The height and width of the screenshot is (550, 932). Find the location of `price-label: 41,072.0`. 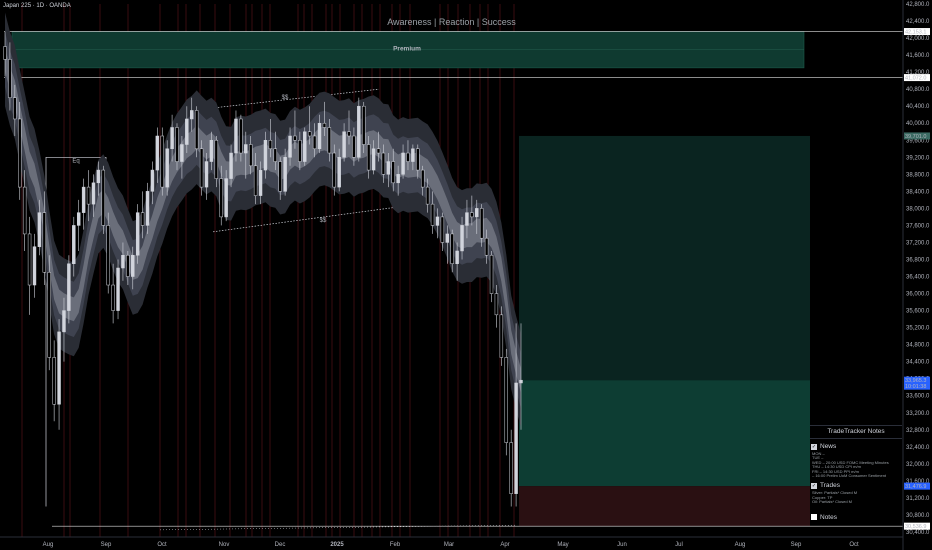

price-label: 41,072.0 is located at coordinates (915, 79).